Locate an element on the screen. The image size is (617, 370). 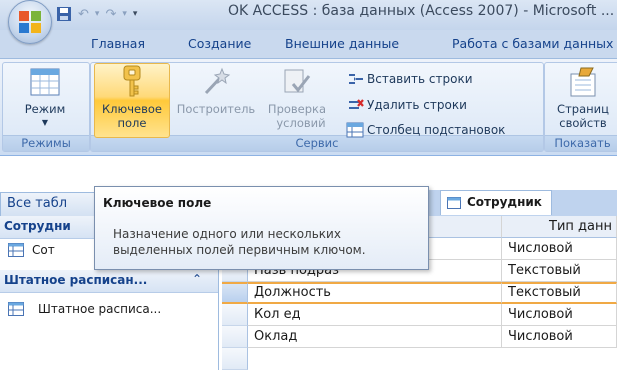
tooltip-title: Ключевое поле is located at coordinates (157, 203).